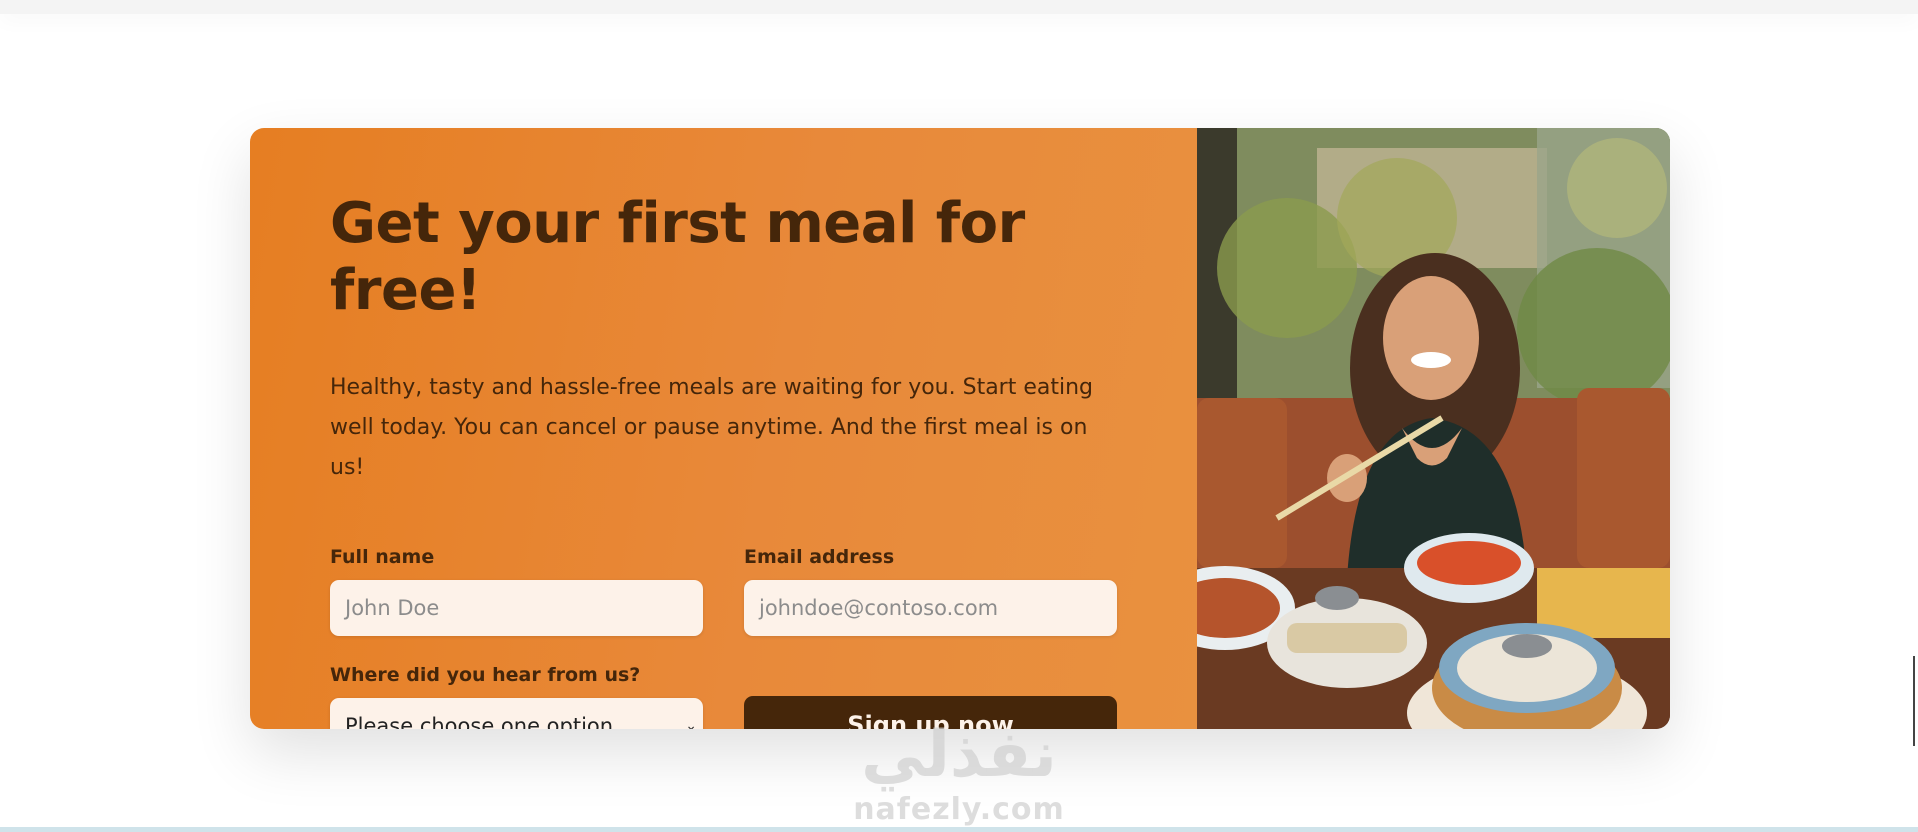 The image size is (1918, 832). Describe the element at coordinates (819, 557) in the screenshot. I see `email-label: Email address` at that location.